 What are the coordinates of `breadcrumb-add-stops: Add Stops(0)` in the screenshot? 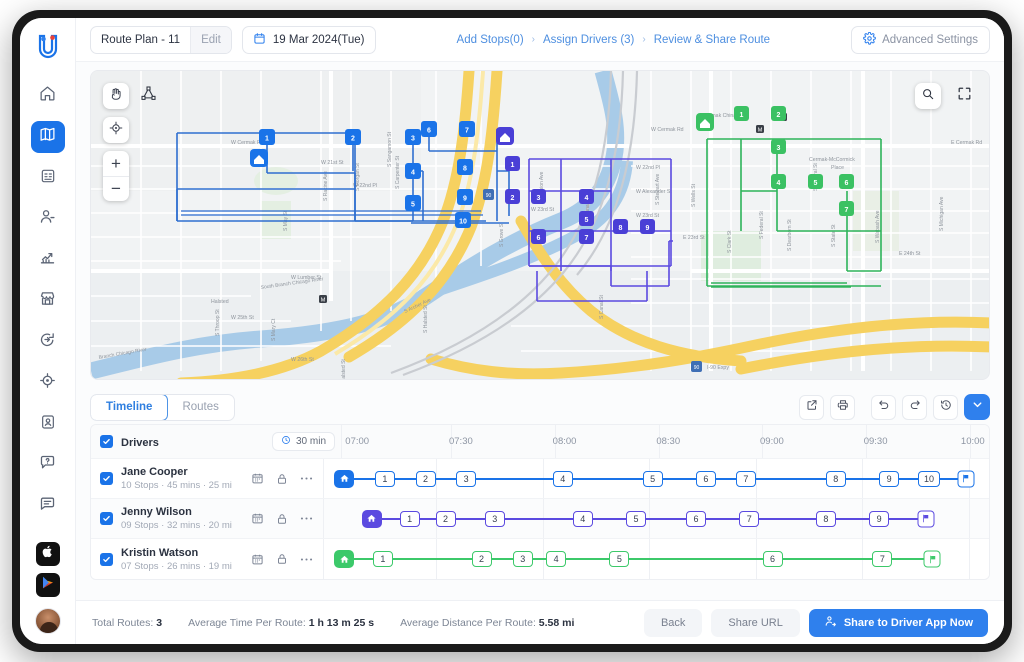 It's located at (490, 40).